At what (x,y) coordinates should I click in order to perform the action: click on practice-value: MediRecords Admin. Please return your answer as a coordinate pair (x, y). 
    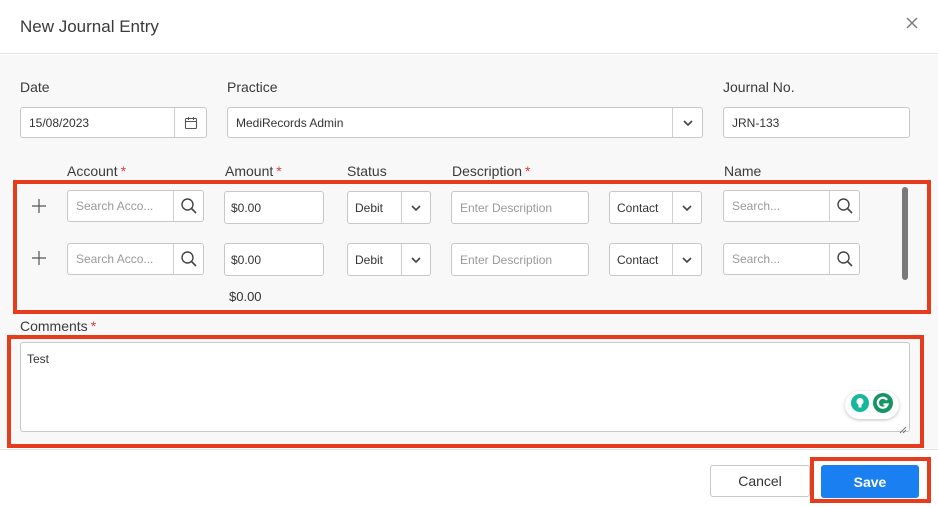
    Looking at the image, I should click on (290, 122).